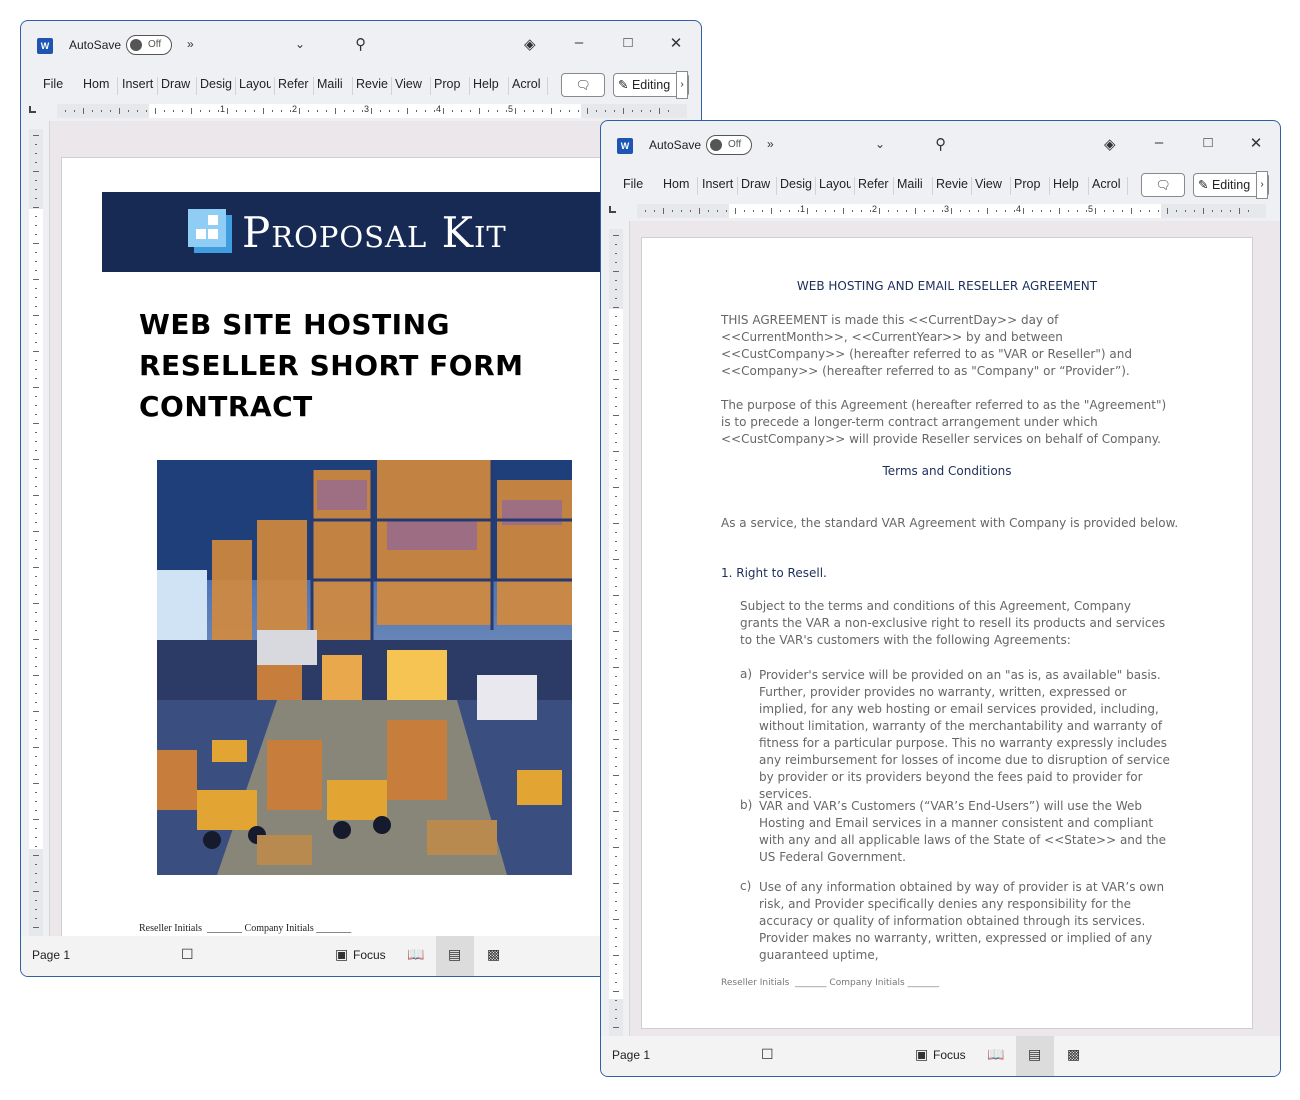 Image resolution: width=1300 pixels, height=1100 pixels. What do you see at coordinates (735, 144) in the screenshot?
I see `autosave-state: Off` at bounding box center [735, 144].